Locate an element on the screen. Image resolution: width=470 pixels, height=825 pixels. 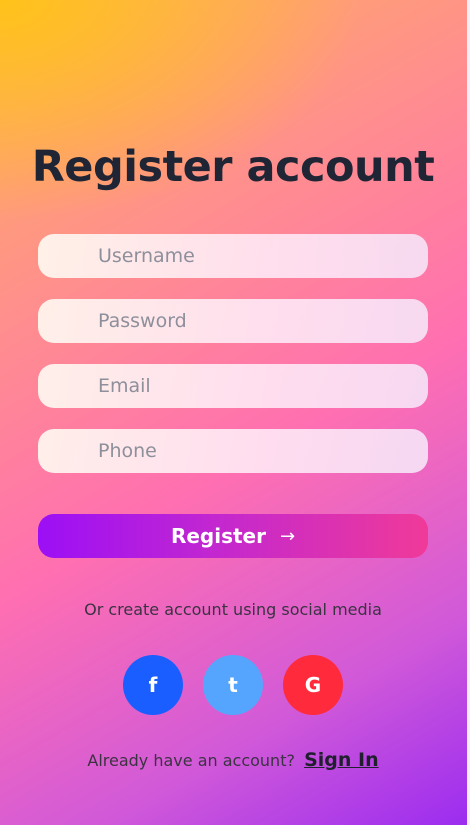
username-input is located at coordinates (233, 256).